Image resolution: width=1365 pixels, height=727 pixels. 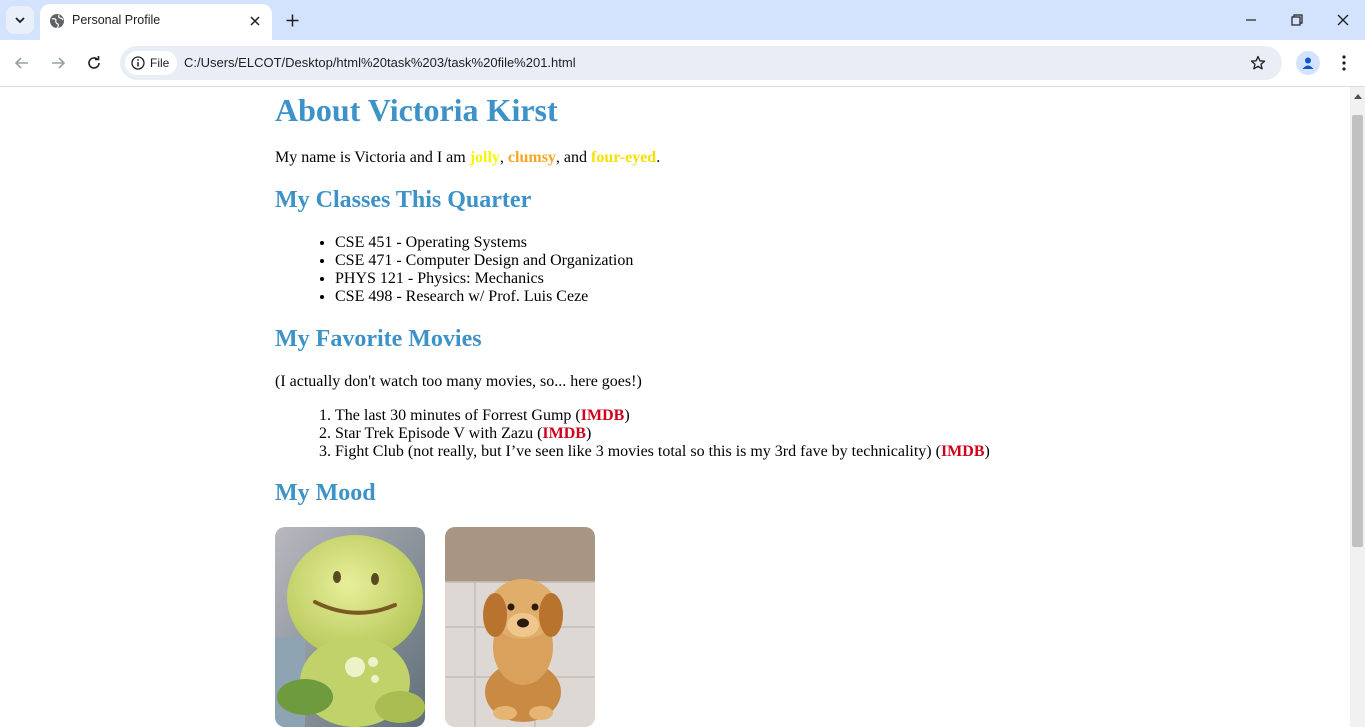 I want to click on active-tab: Personal Profile, so click(x=156, y=22).